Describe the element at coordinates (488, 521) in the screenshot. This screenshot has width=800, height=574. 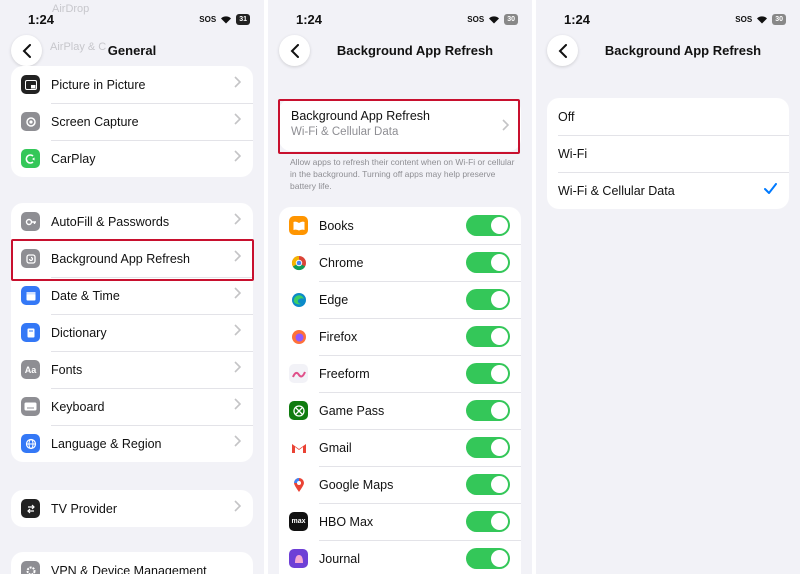
I see `hbo-max-refresh-toggle` at that location.